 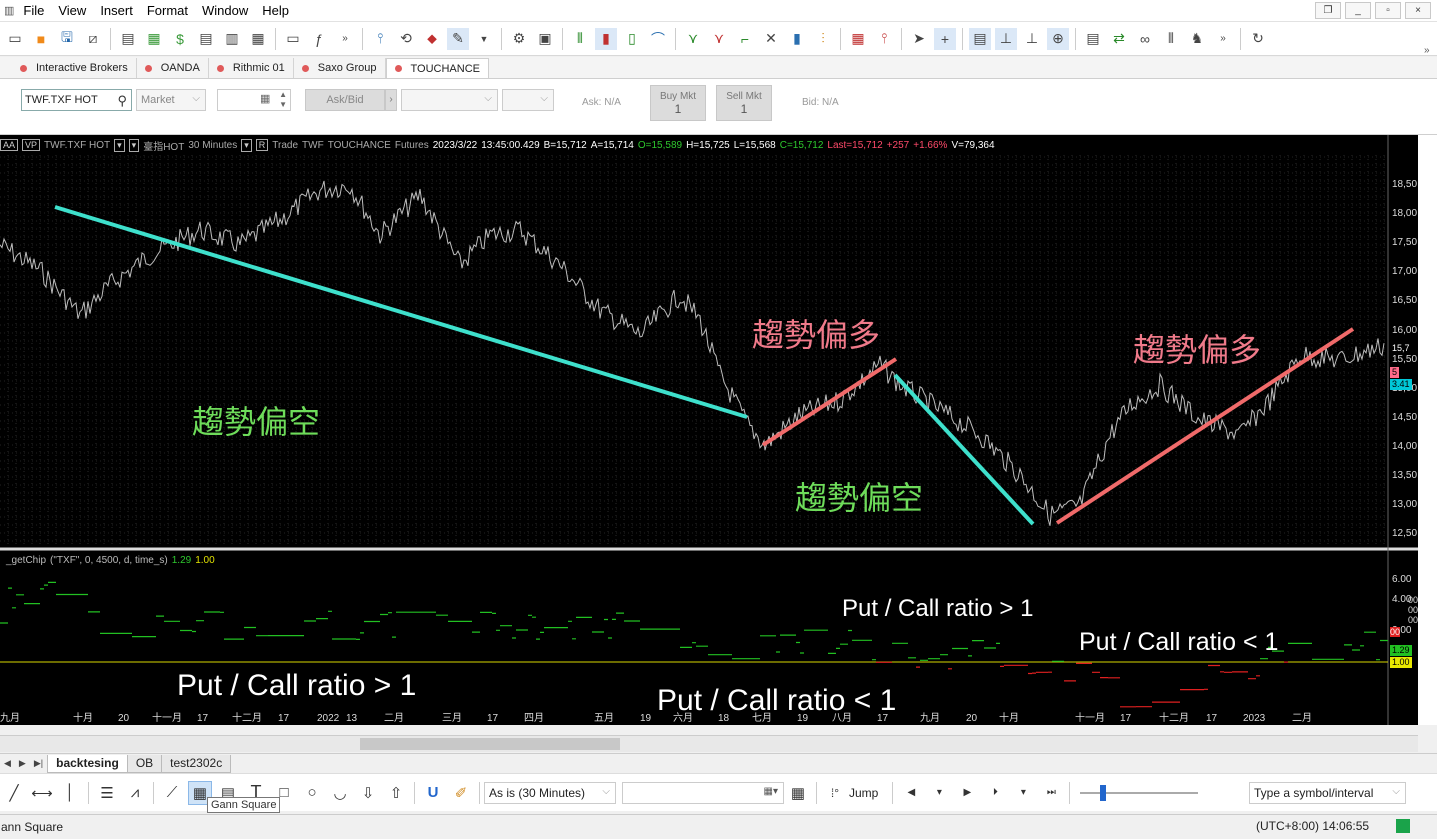 What do you see at coordinates (172, 793) in the screenshot?
I see `gann-fan-icon: ⟋` at bounding box center [172, 793].